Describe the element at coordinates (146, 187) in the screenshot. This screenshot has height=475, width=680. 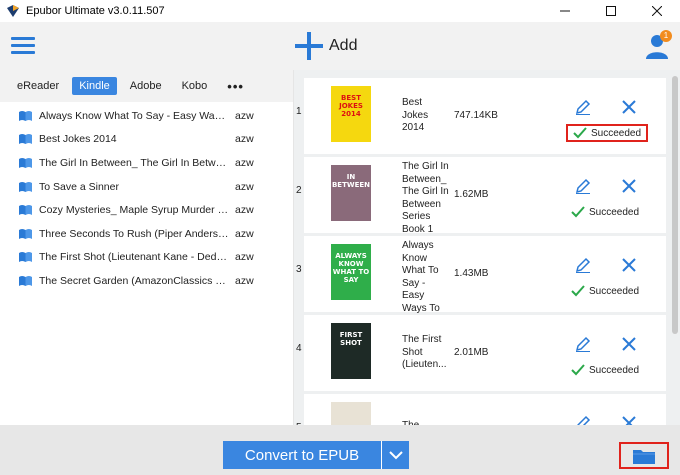
I see `library-book-item: To Save a Sinner azw` at that location.